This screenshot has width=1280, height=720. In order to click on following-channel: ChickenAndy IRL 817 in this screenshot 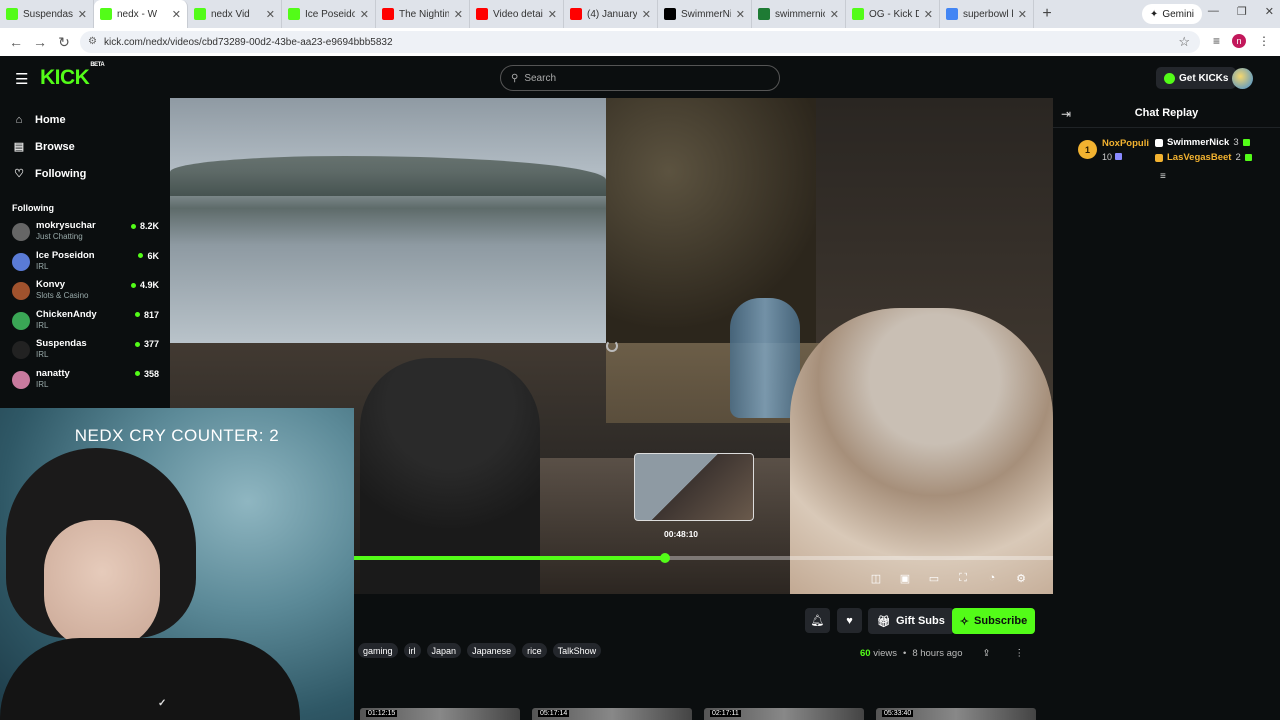, I will do `click(85, 321)`.